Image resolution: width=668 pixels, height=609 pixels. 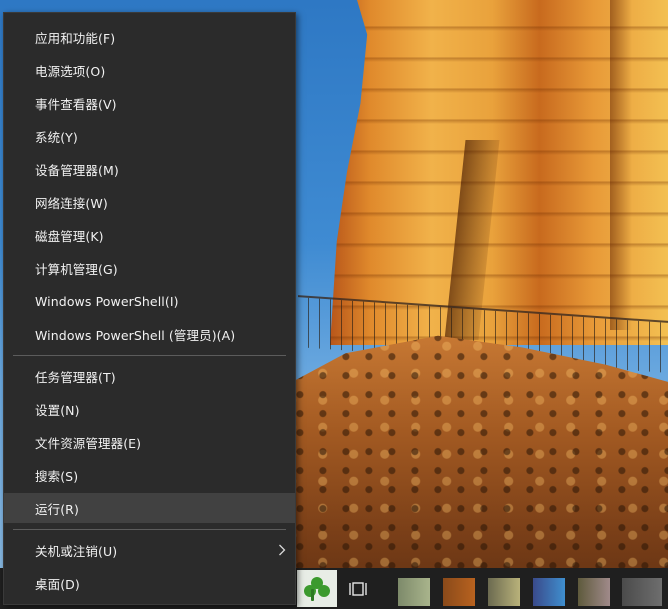 I want to click on menu-item-network-connections: 网络连接(W), so click(x=149, y=202).